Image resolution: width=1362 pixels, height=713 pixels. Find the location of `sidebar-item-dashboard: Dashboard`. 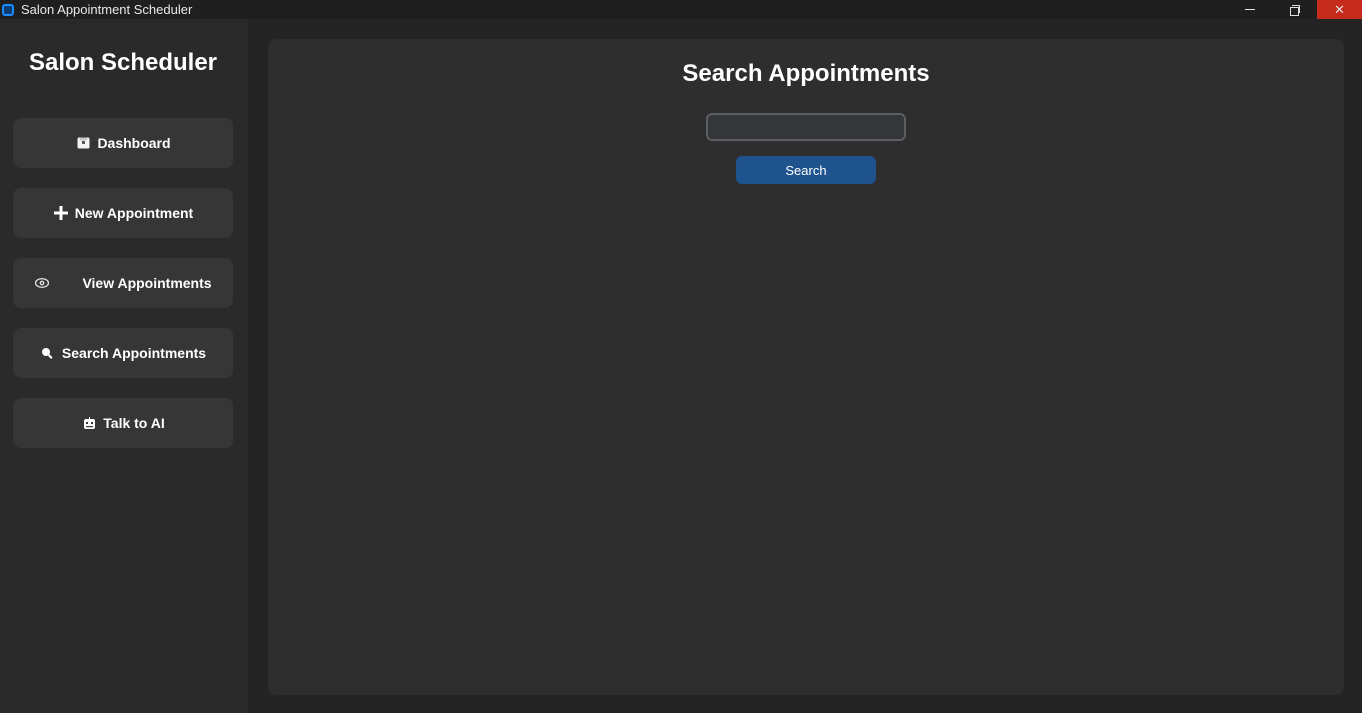

sidebar-item-dashboard: Dashboard is located at coordinates (123, 143).